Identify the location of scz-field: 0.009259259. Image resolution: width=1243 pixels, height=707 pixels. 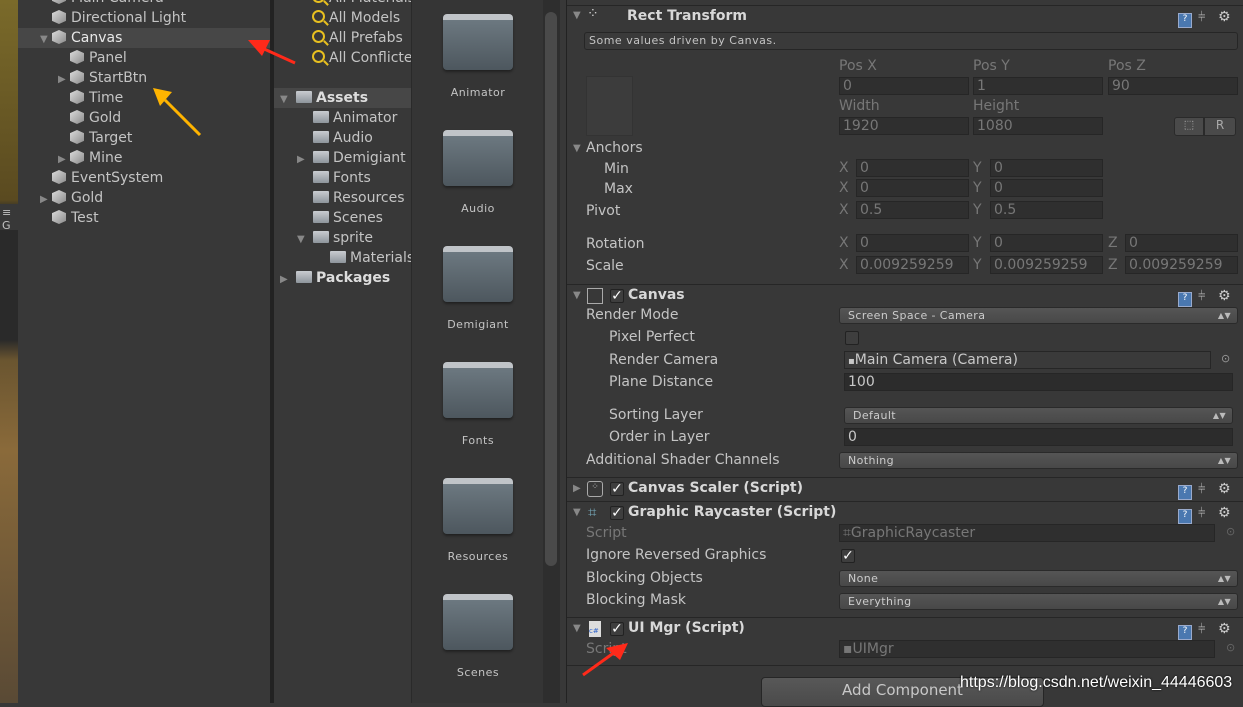
(1181, 265).